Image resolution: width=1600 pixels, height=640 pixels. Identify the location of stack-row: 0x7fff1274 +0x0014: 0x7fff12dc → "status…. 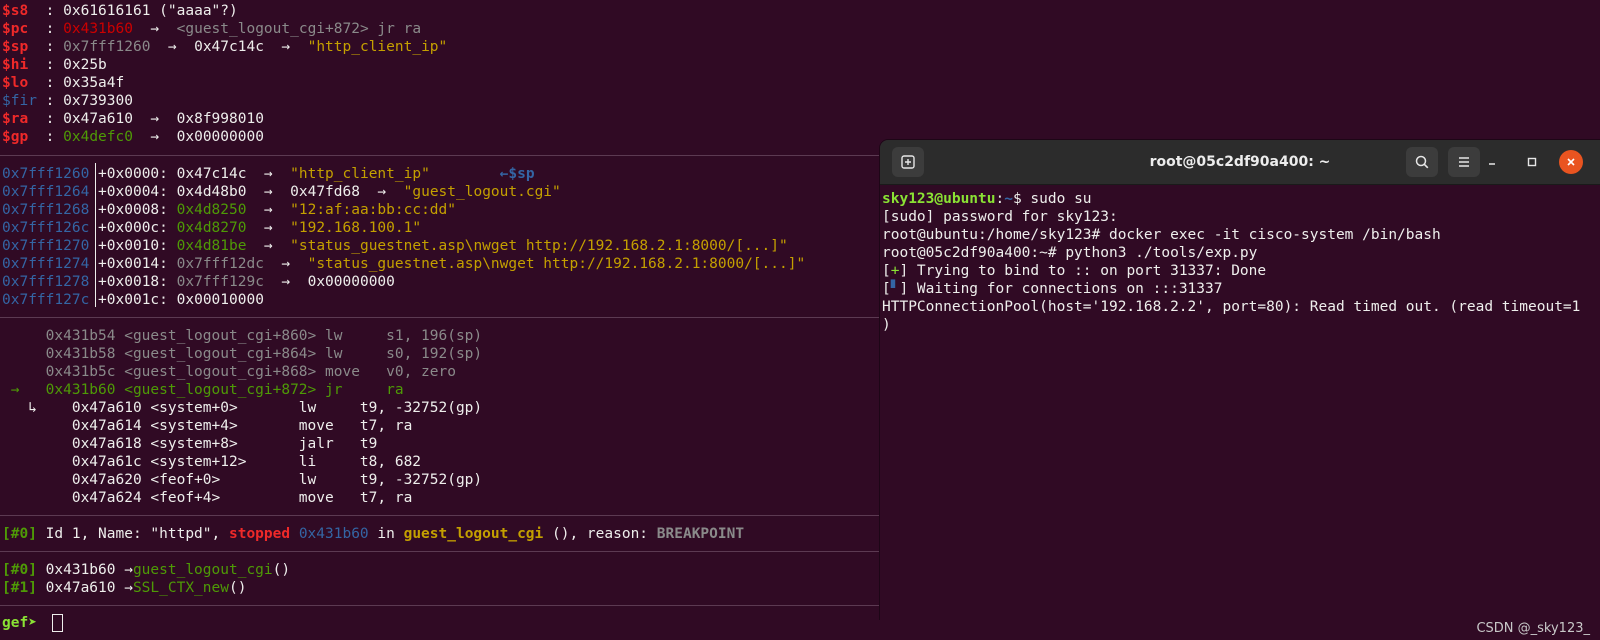
(404, 264).